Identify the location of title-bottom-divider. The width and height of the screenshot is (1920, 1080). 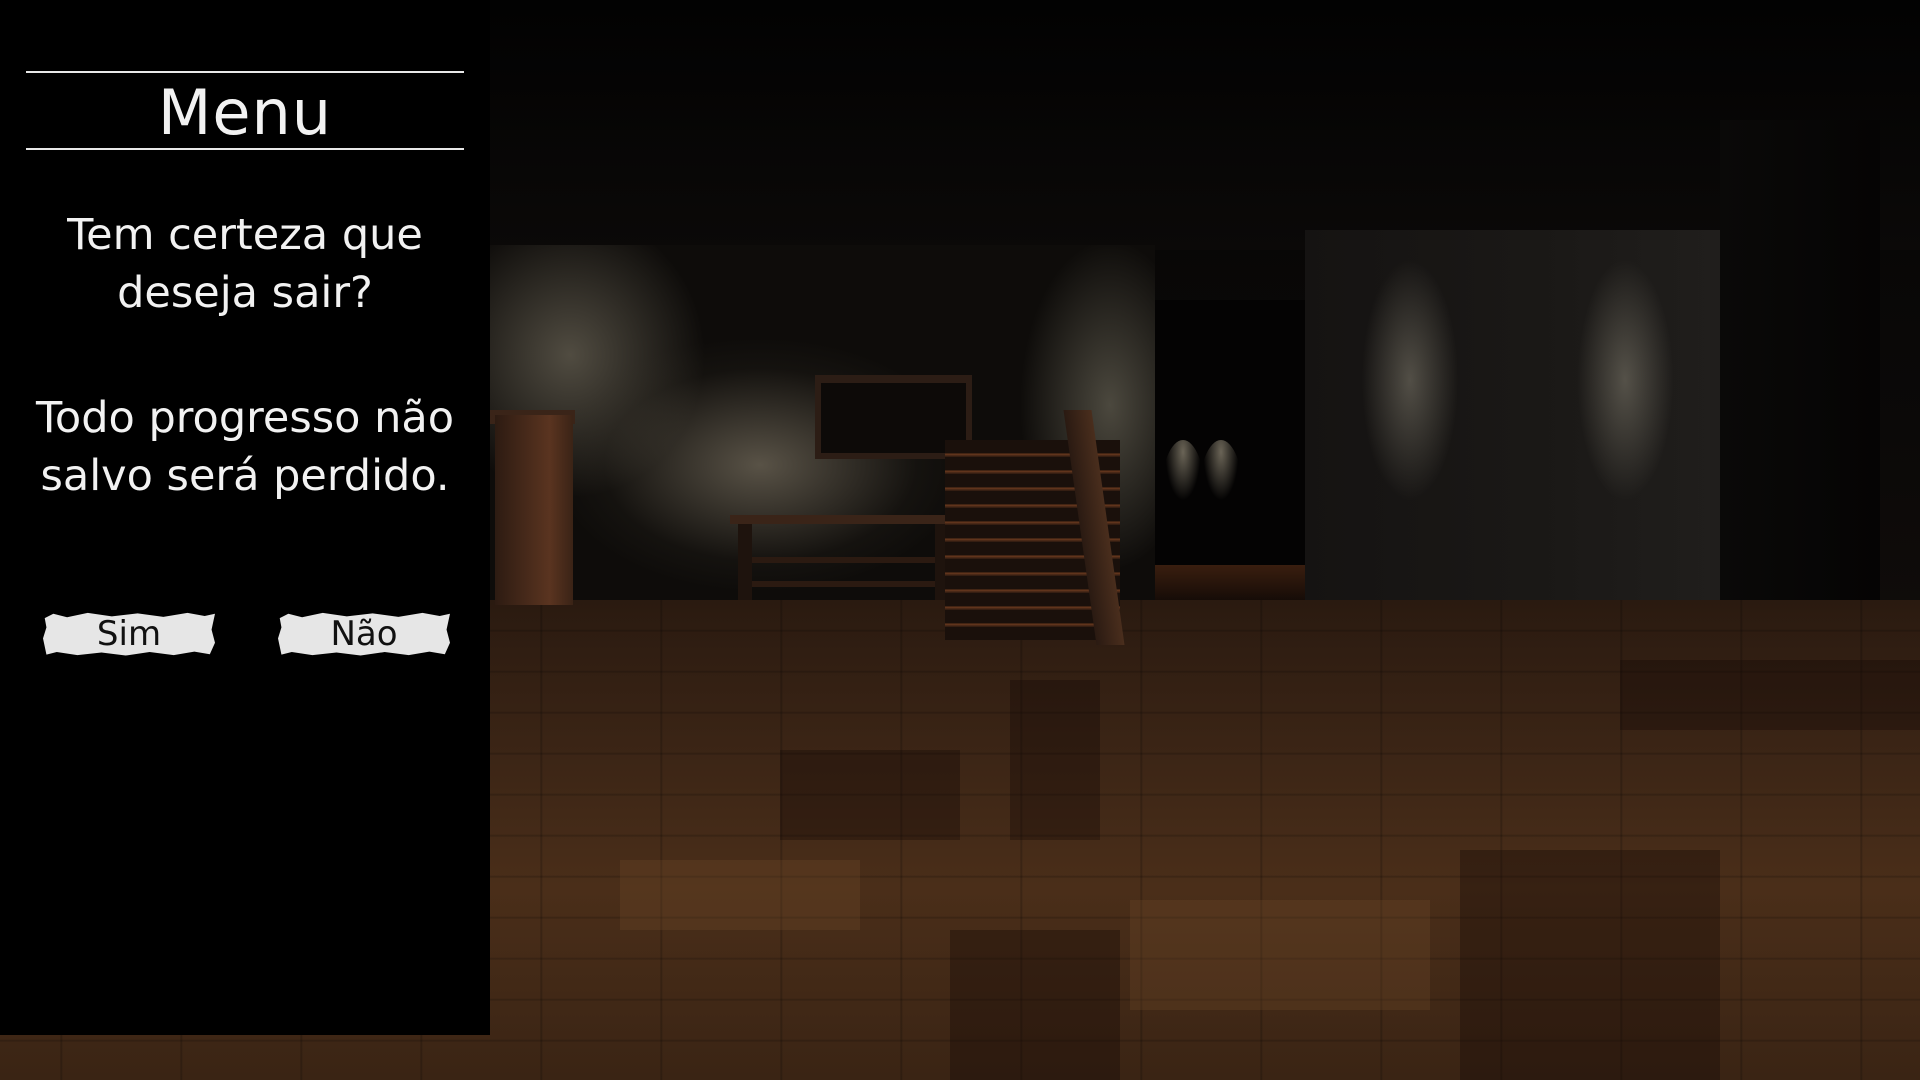
(245, 149).